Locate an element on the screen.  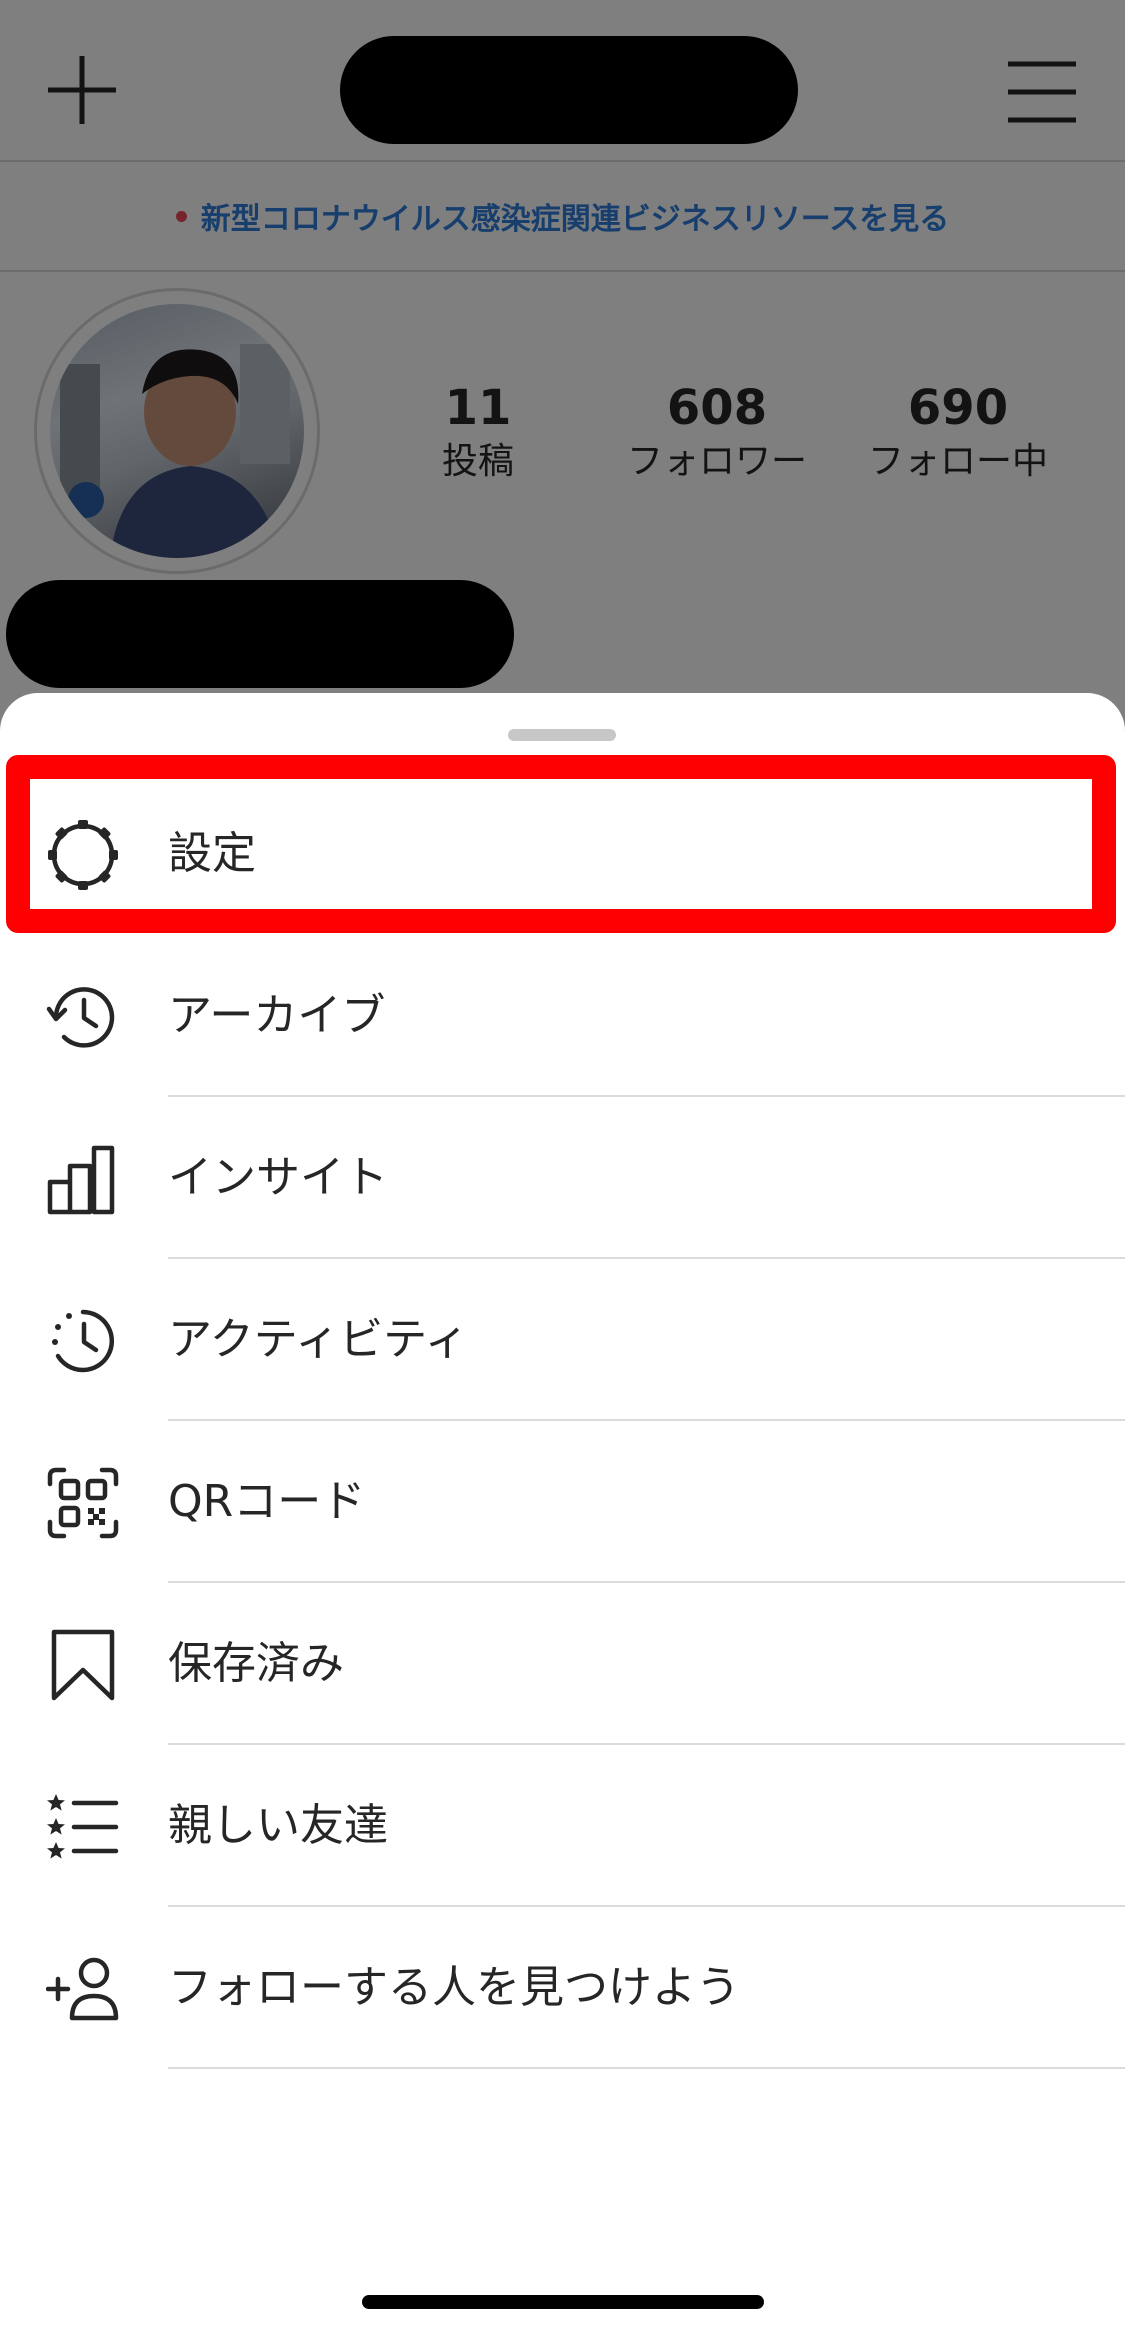
menu-item-label: 親しい友達 is located at coordinates (278, 1825).